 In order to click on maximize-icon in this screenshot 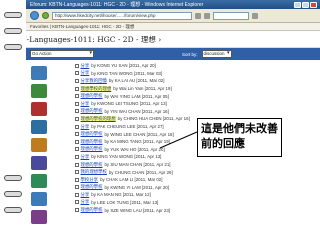, I will do `click(305, 4)`.